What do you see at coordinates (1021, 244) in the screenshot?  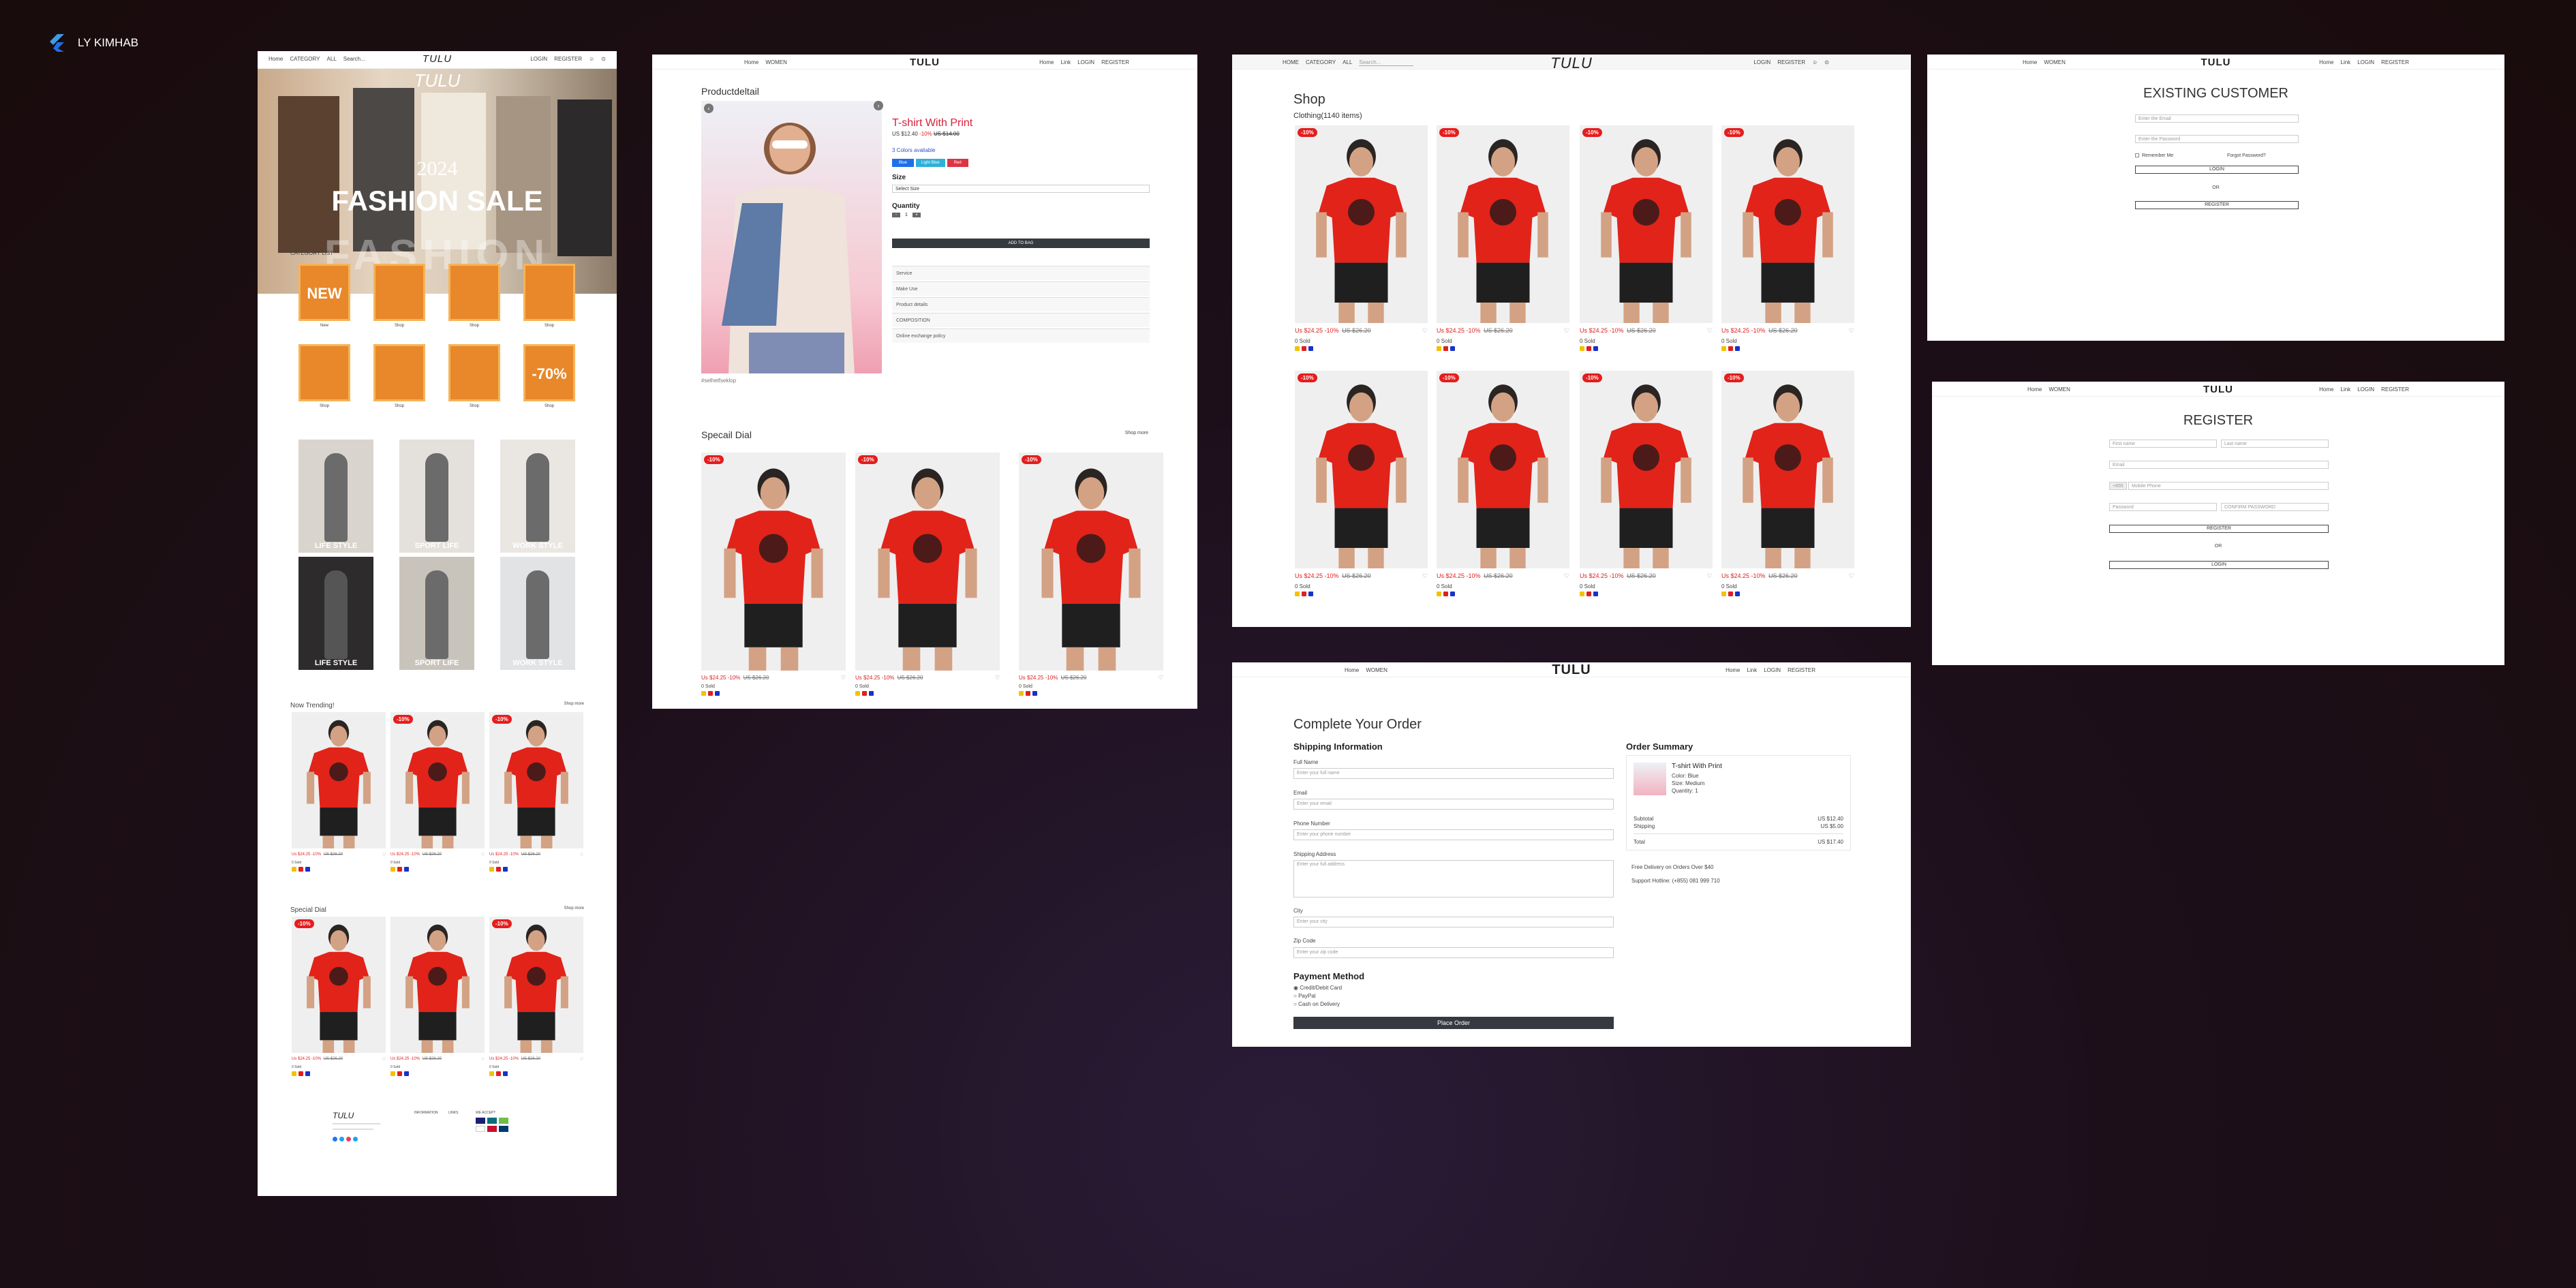 I see `add-to-bag-button: ADD TO BAG` at bounding box center [1021, 244].